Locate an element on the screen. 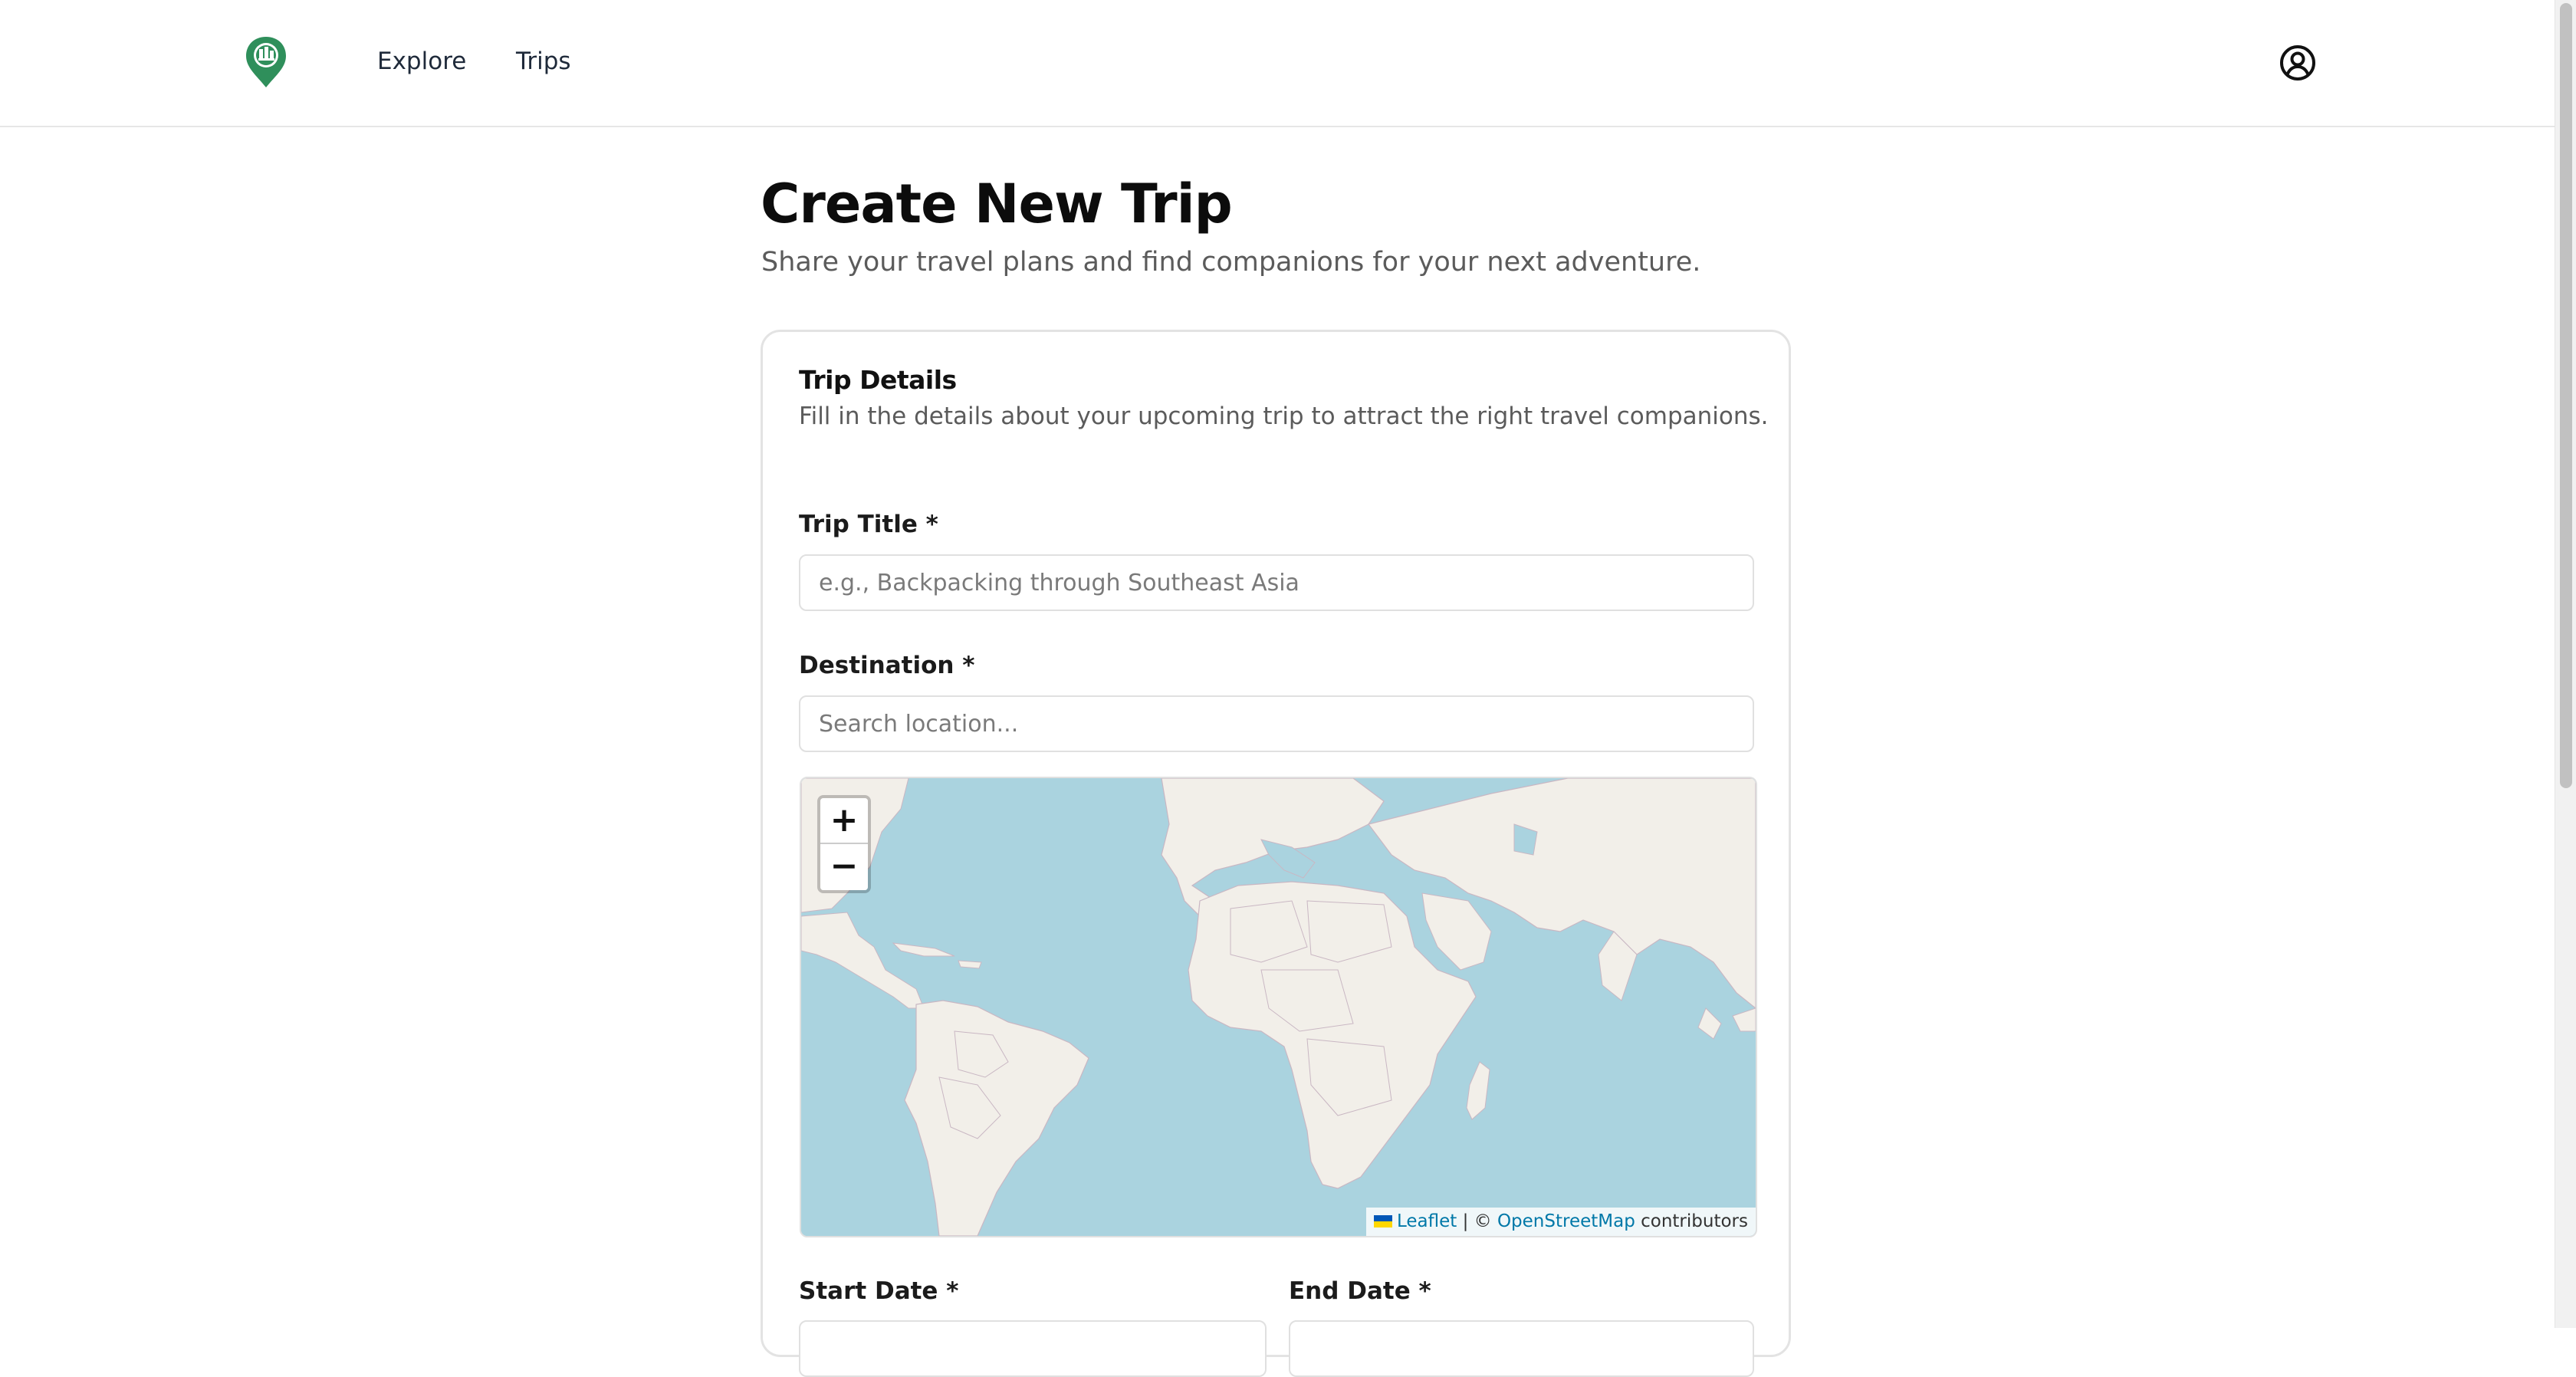 The width and height of the screenshot is (2576, 1377). page-scrollbar is located at coordinates (2565, 664).